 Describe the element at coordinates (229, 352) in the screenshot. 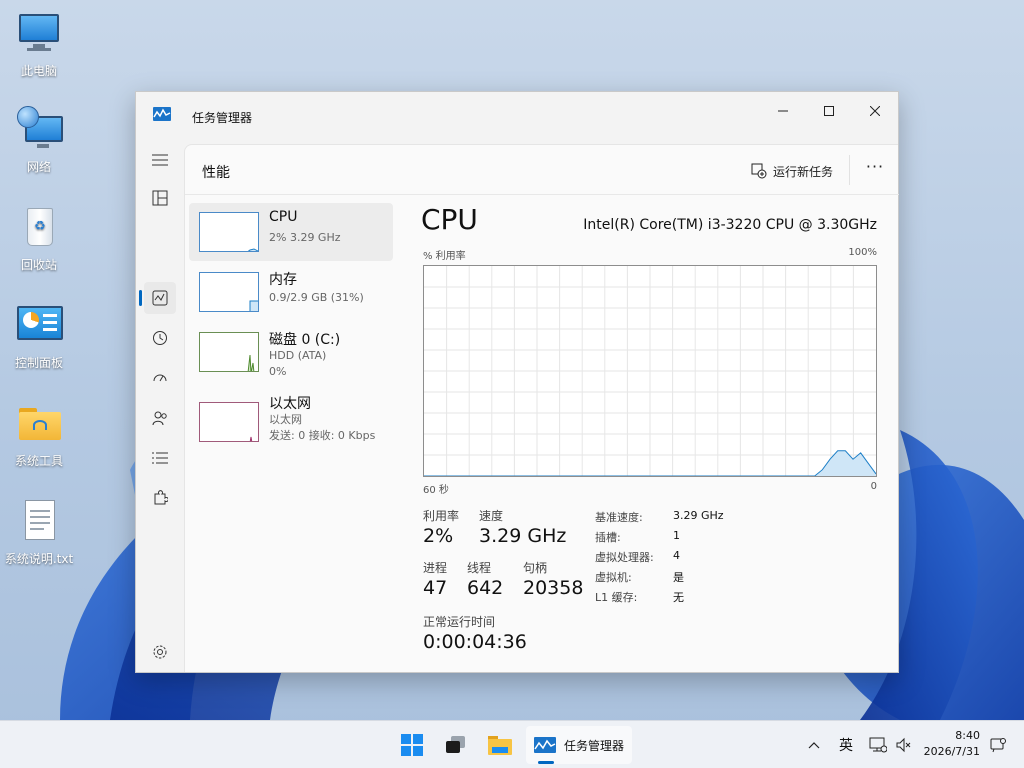

I see `disk-mini-graph` at that location.